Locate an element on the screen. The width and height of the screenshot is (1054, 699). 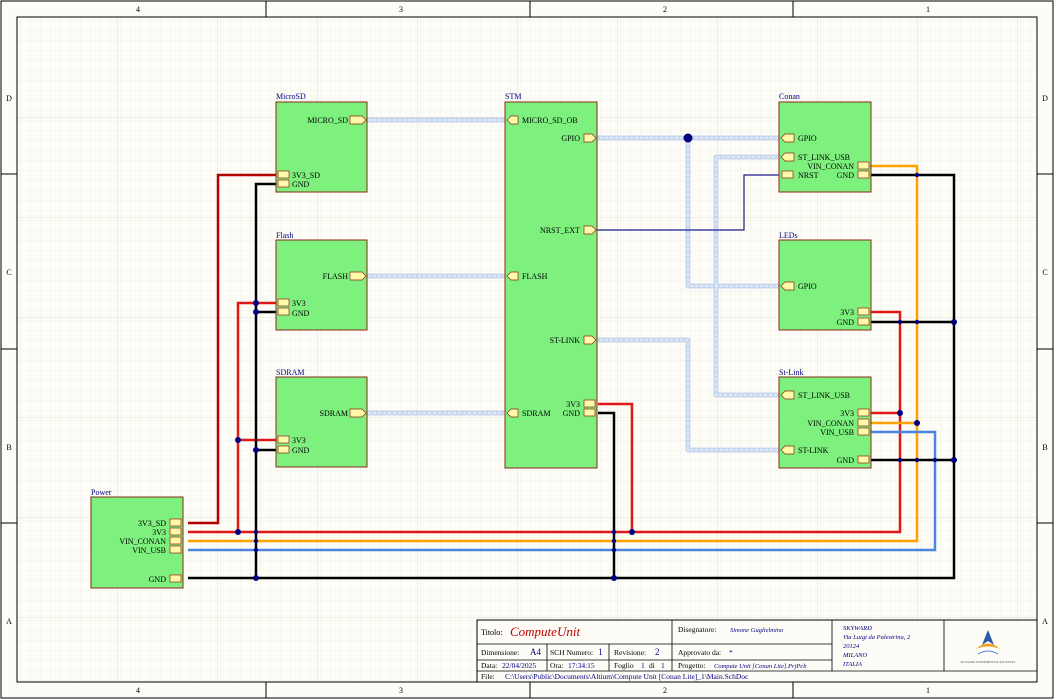
port-stlink-st-link: ST-LINK is located at coordinates (813, 450).